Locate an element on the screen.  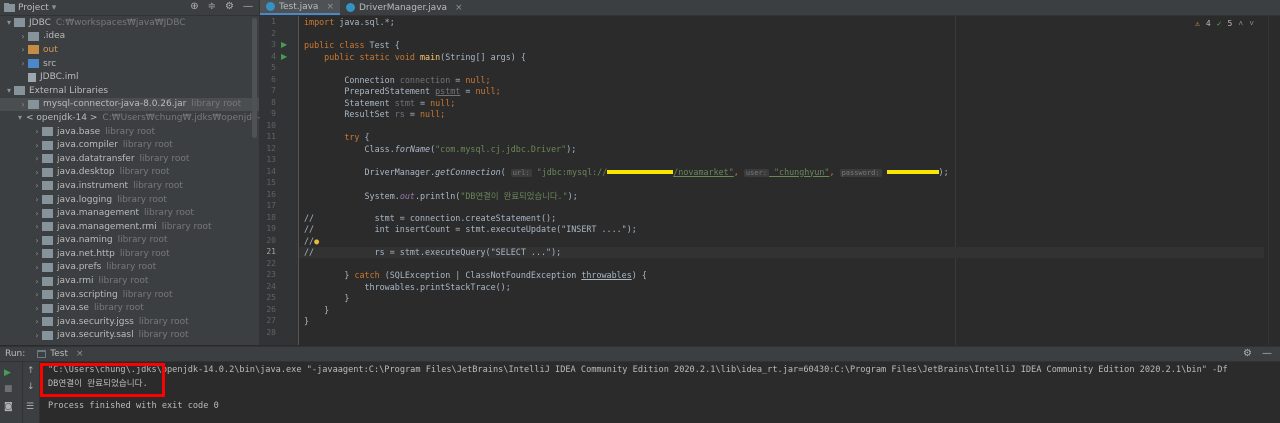
tree-item: › java.management.rmi library root is located at coordinates (129, 227).